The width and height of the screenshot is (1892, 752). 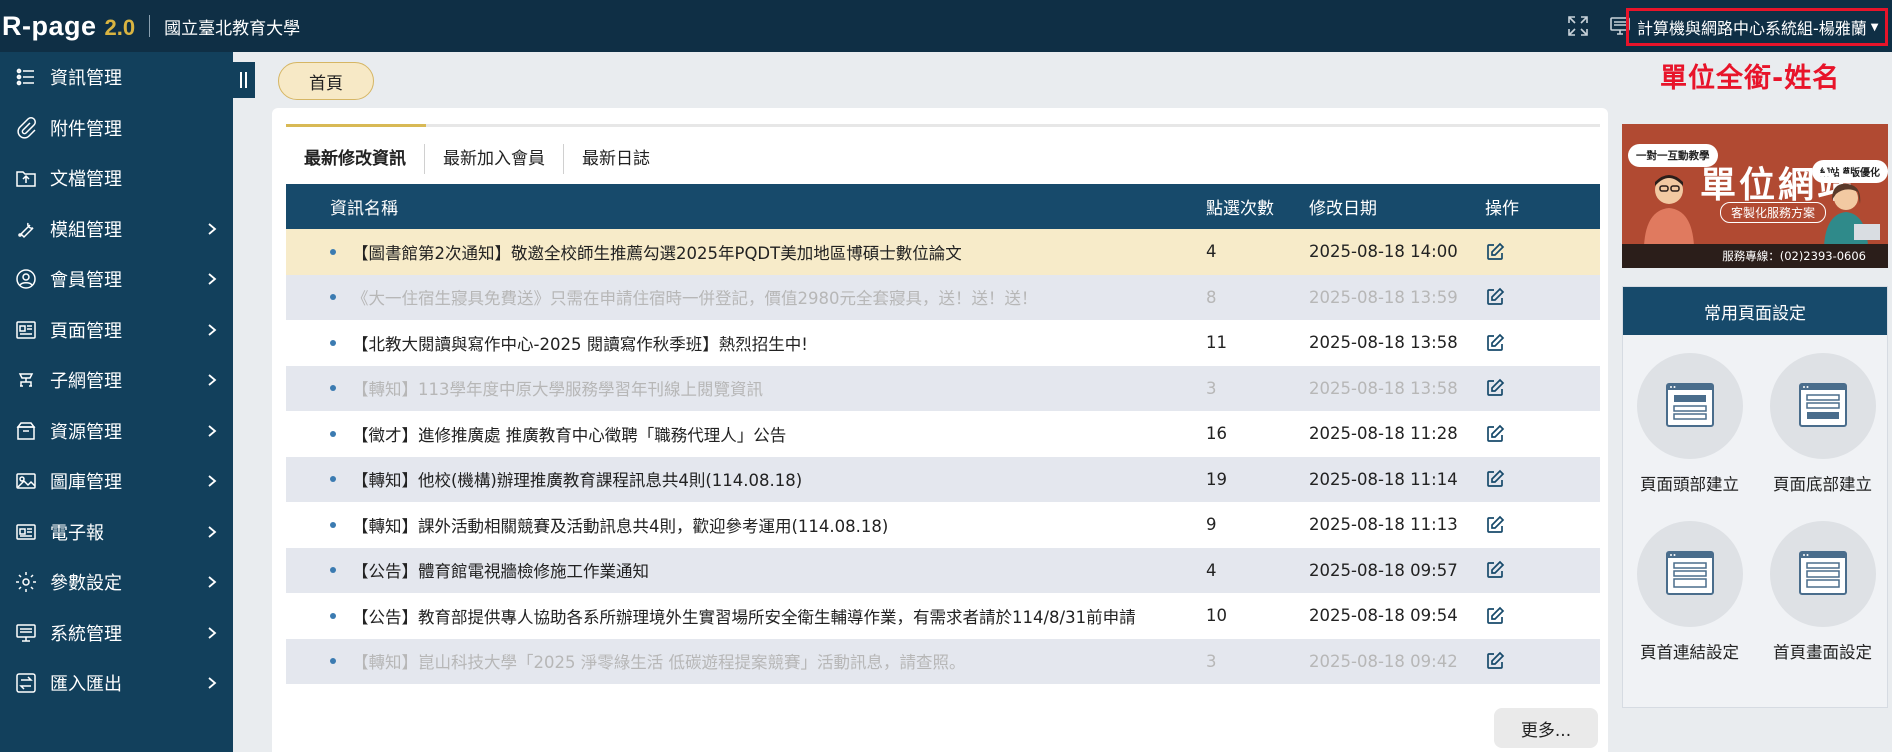 I want to click on tab-latest-logs: 最新日誌, so click(x=615, y=159).